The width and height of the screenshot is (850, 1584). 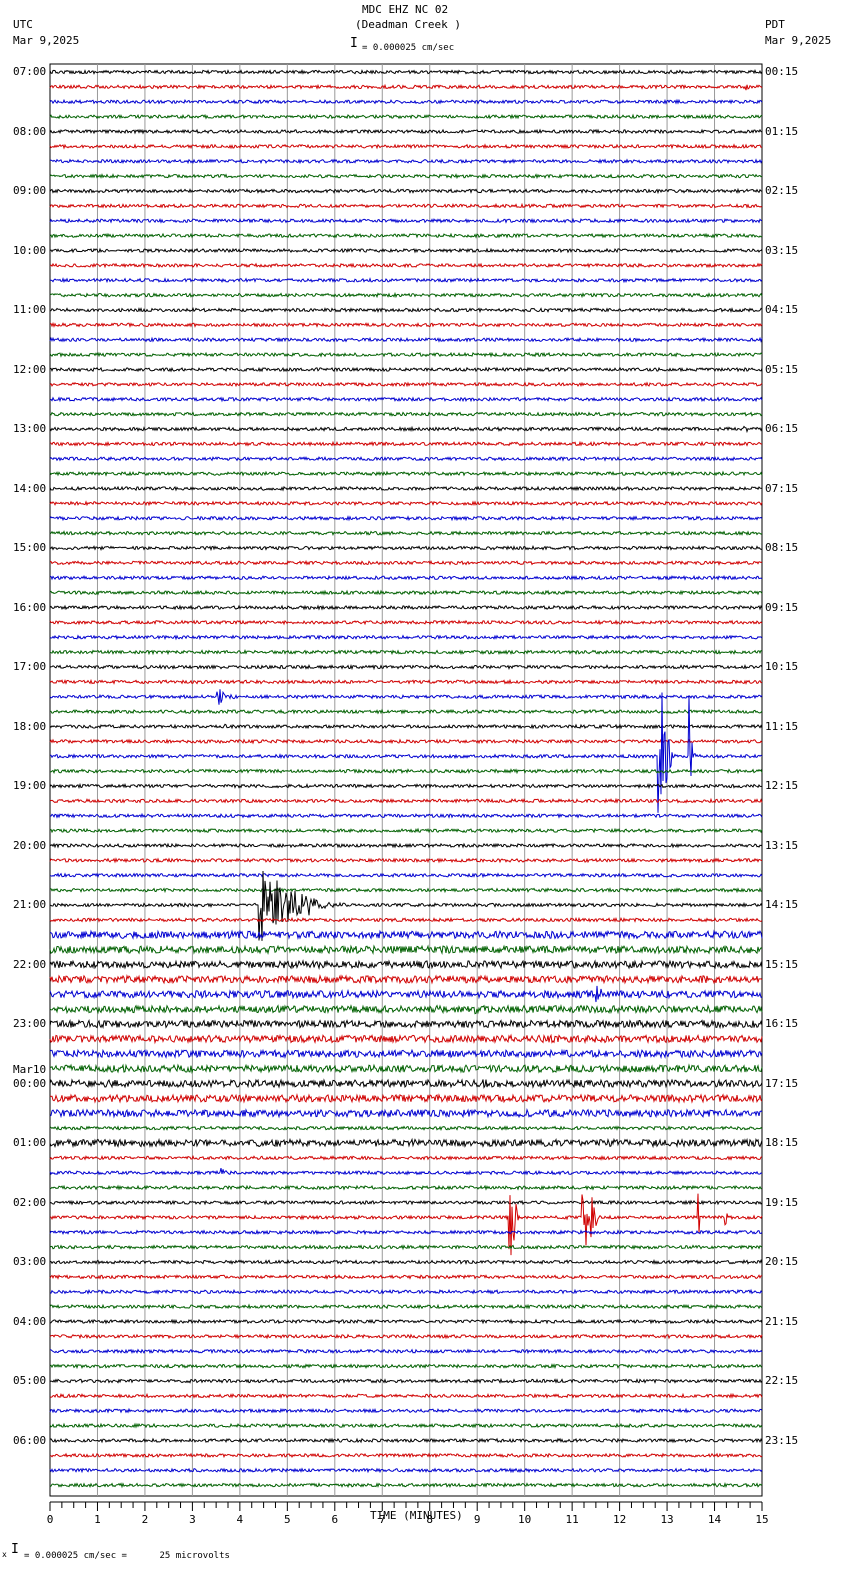 I want to click on utc-hour-label: 05:00, so click(x=30, y=1380).